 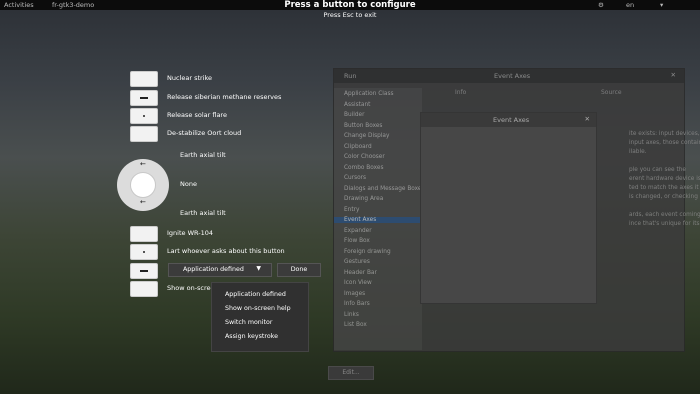 I want to click on description-line: is changed, or checking, so click(x=663, y=197).